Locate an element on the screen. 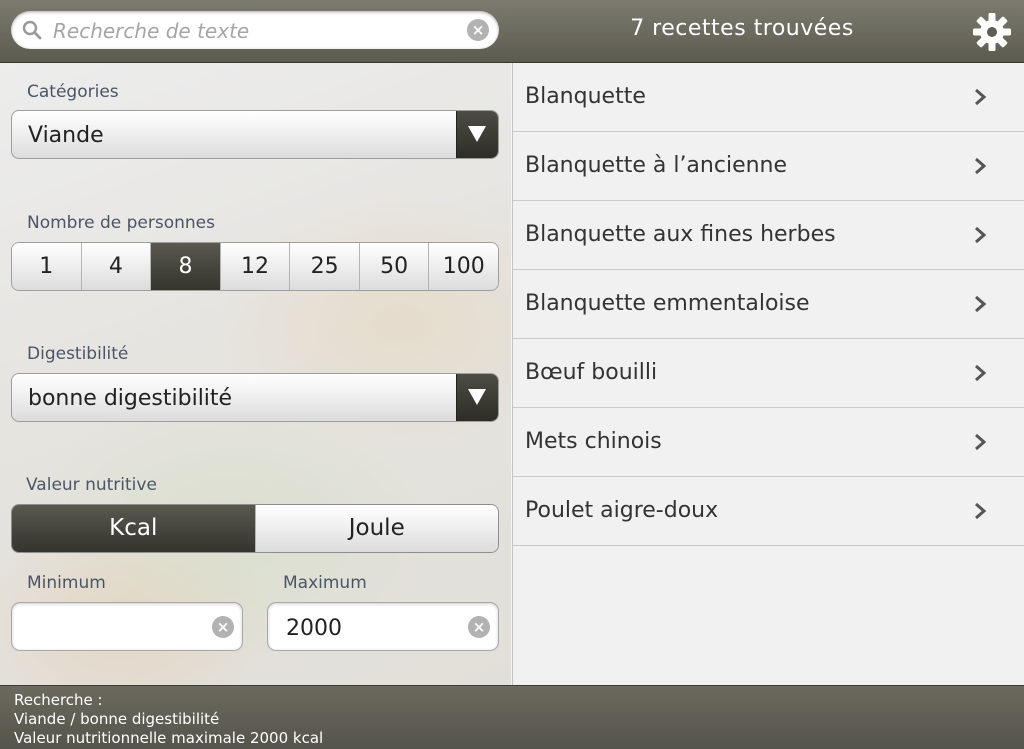 This screenshot has width=1024, height=749. persons-option-selected: 8 is located at coordinates (186, 266).